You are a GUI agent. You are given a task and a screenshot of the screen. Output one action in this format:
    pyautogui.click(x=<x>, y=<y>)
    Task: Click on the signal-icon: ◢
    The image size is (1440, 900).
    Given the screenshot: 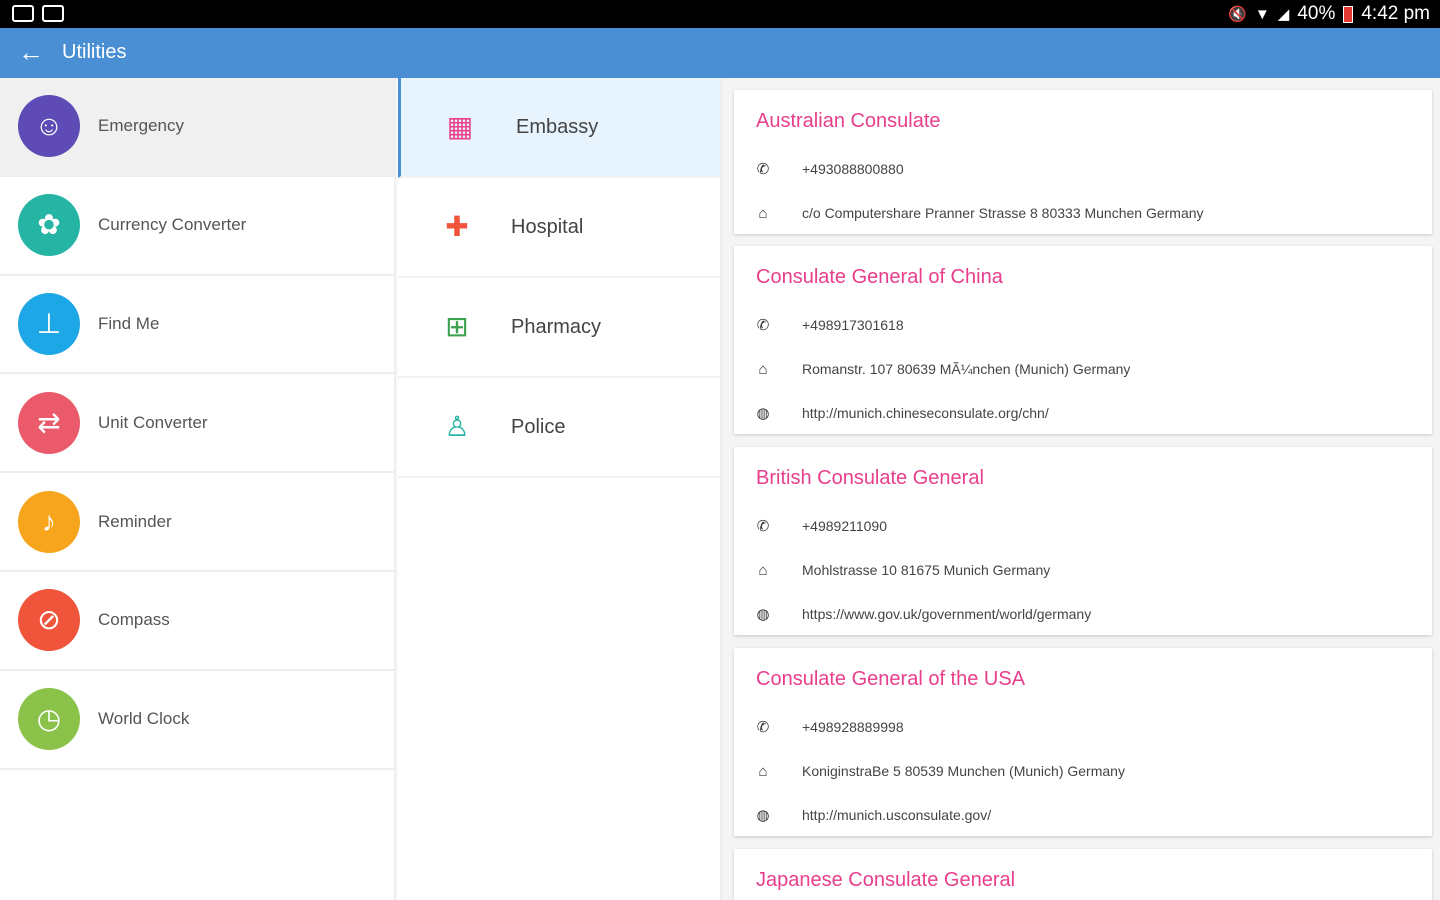 What is the action you would take?
    pyautogui.click(x=1283, y=14)
    